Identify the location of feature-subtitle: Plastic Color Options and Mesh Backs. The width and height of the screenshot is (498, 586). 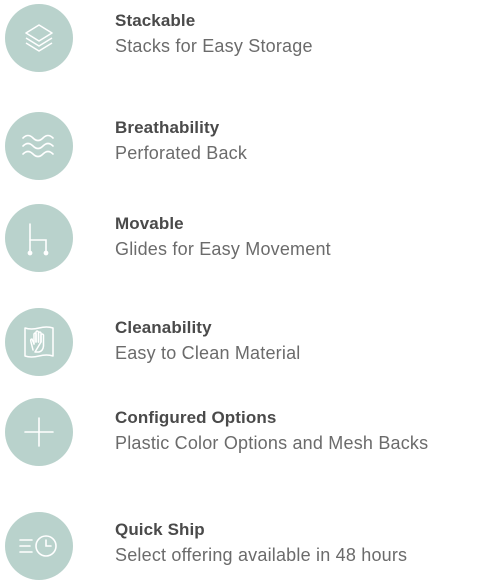
(272, 443).